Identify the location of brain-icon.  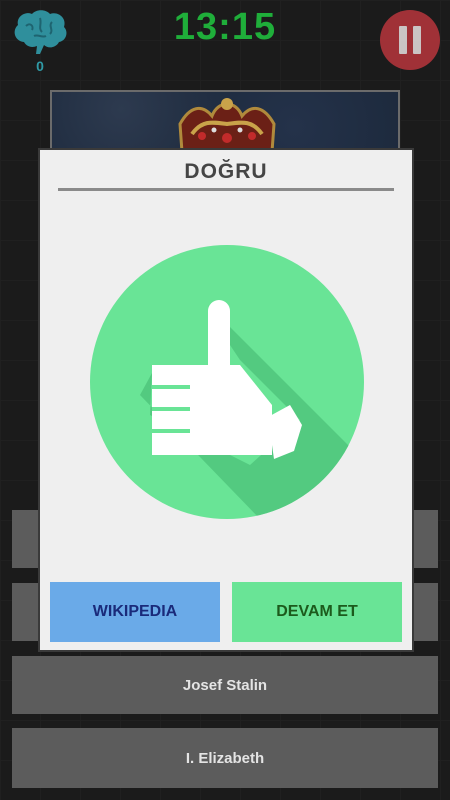
(40, 32).